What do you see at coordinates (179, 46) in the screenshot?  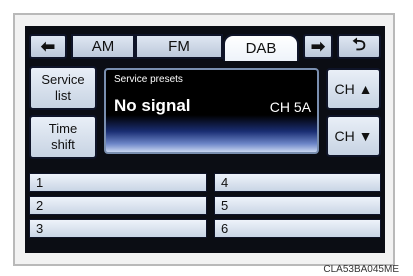 I see `tab-fm: FM` at bounding box center [179, 46].